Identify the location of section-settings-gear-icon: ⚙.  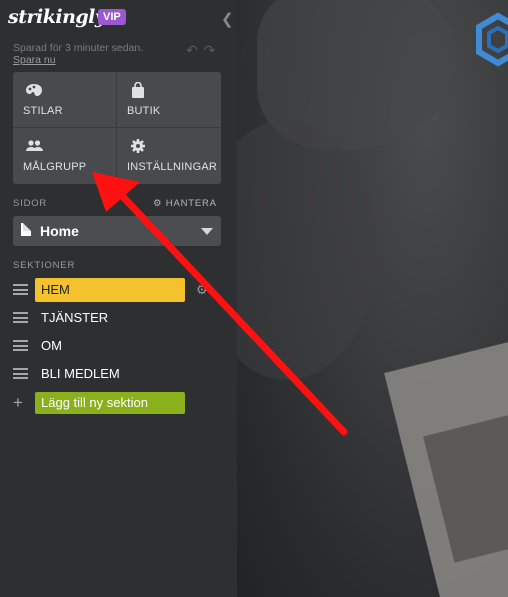
(202, 290).